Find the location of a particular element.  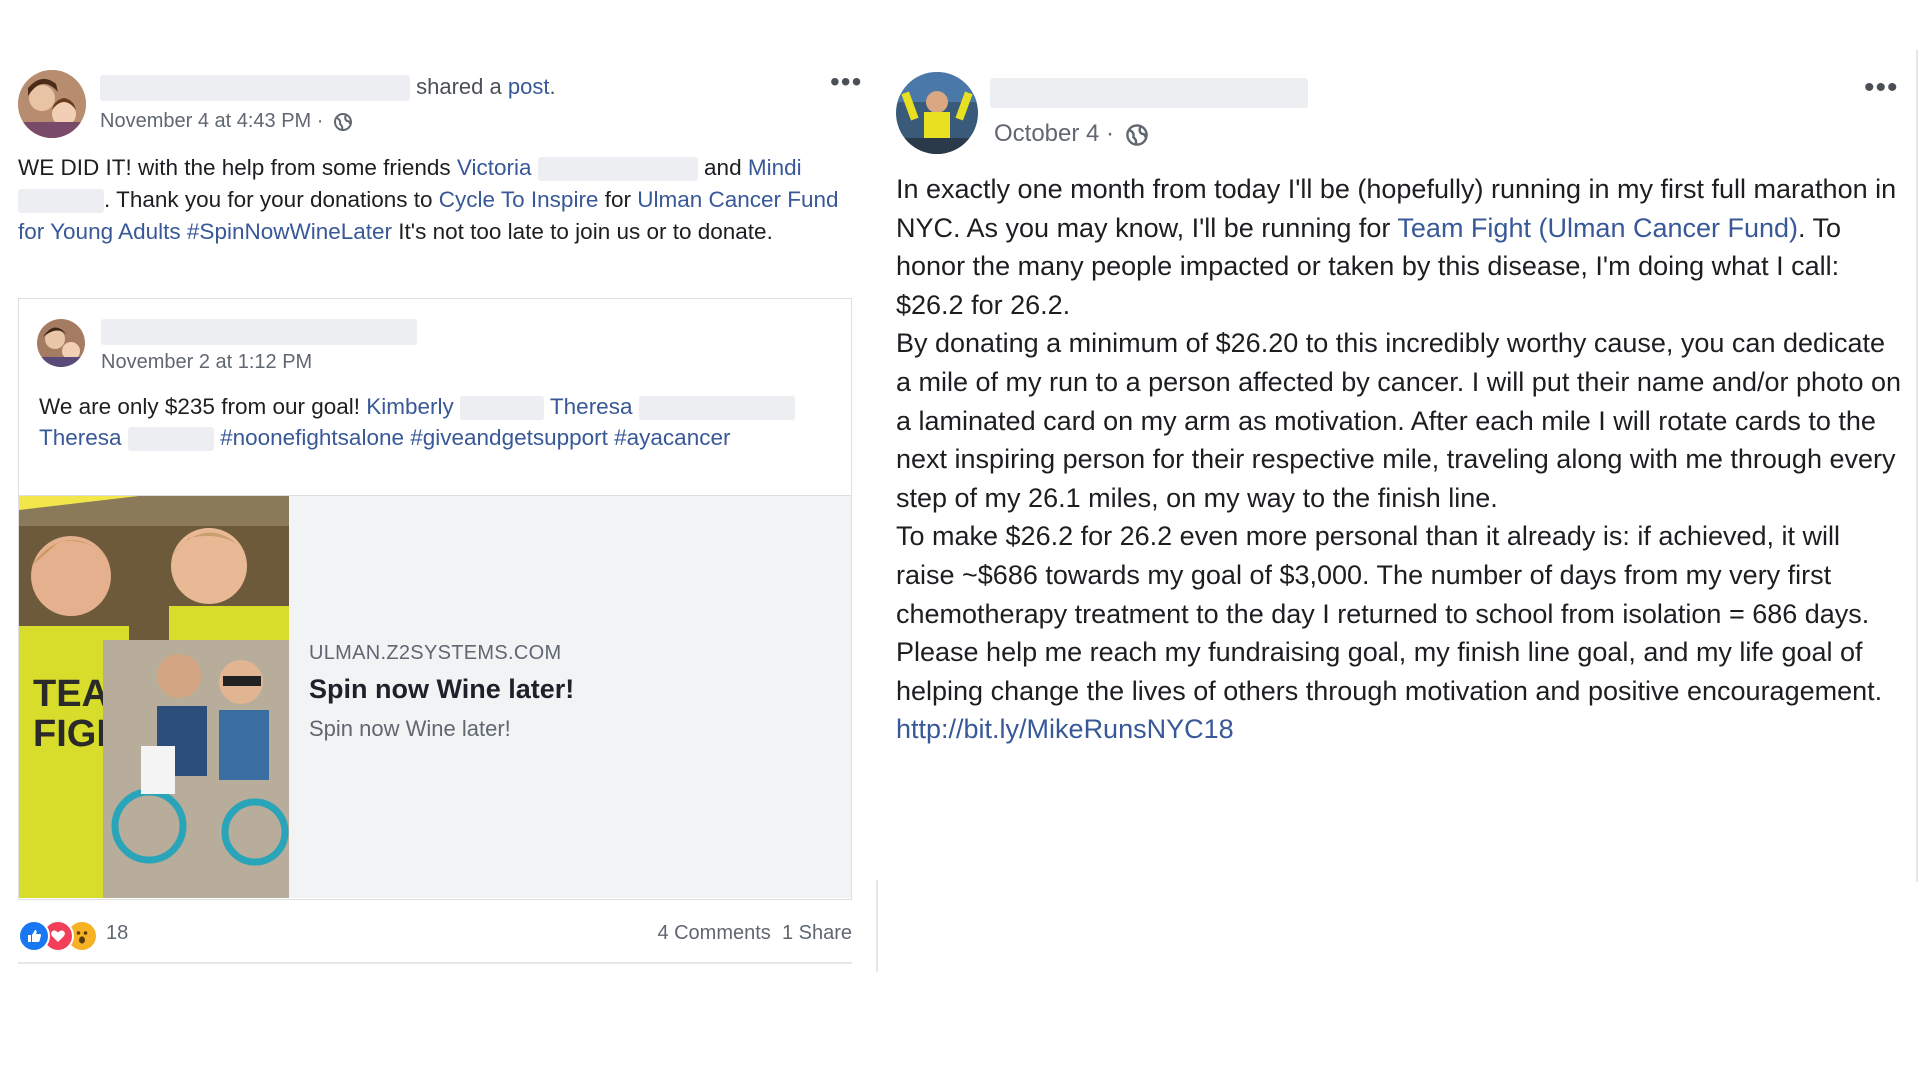

team-fight-link: Team Fight (Ulman Cancer Fund) is located at coordinates (1597, 228).